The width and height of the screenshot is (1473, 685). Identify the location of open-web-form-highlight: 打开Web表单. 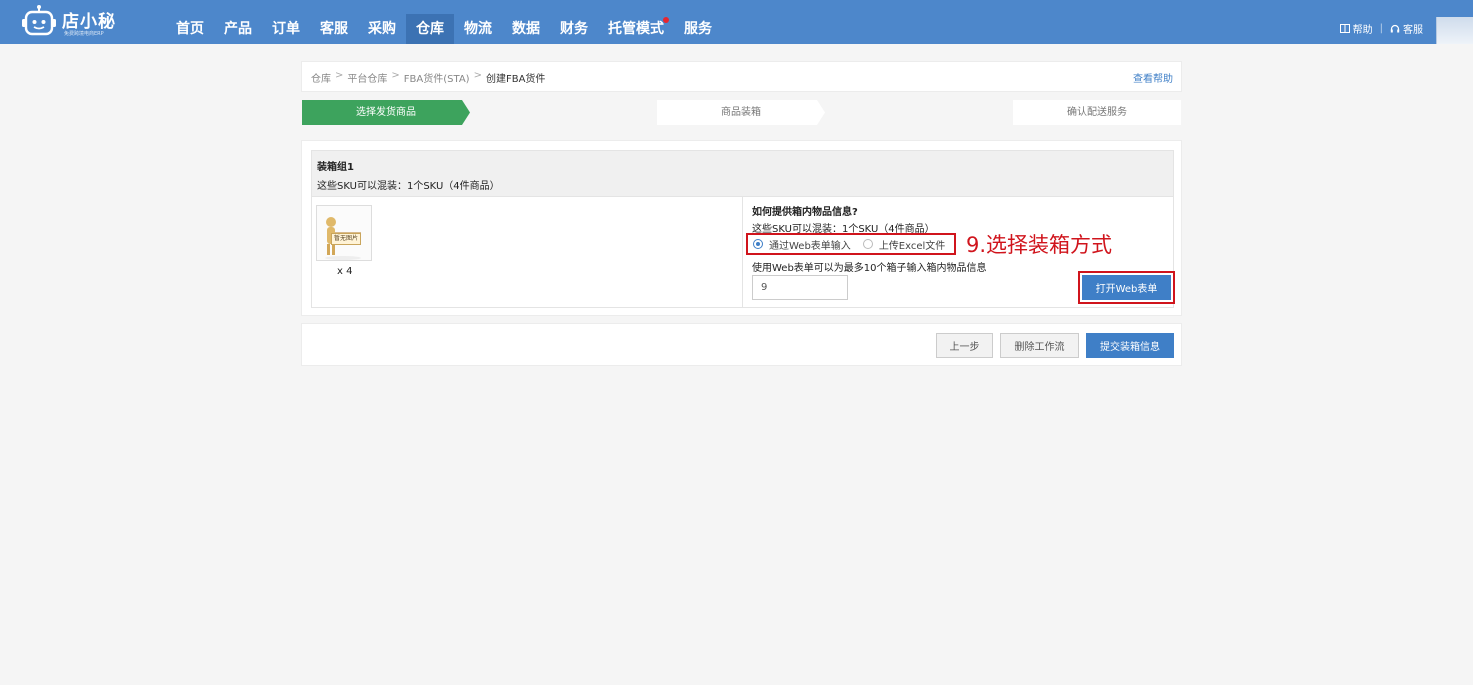
(1126, 287).